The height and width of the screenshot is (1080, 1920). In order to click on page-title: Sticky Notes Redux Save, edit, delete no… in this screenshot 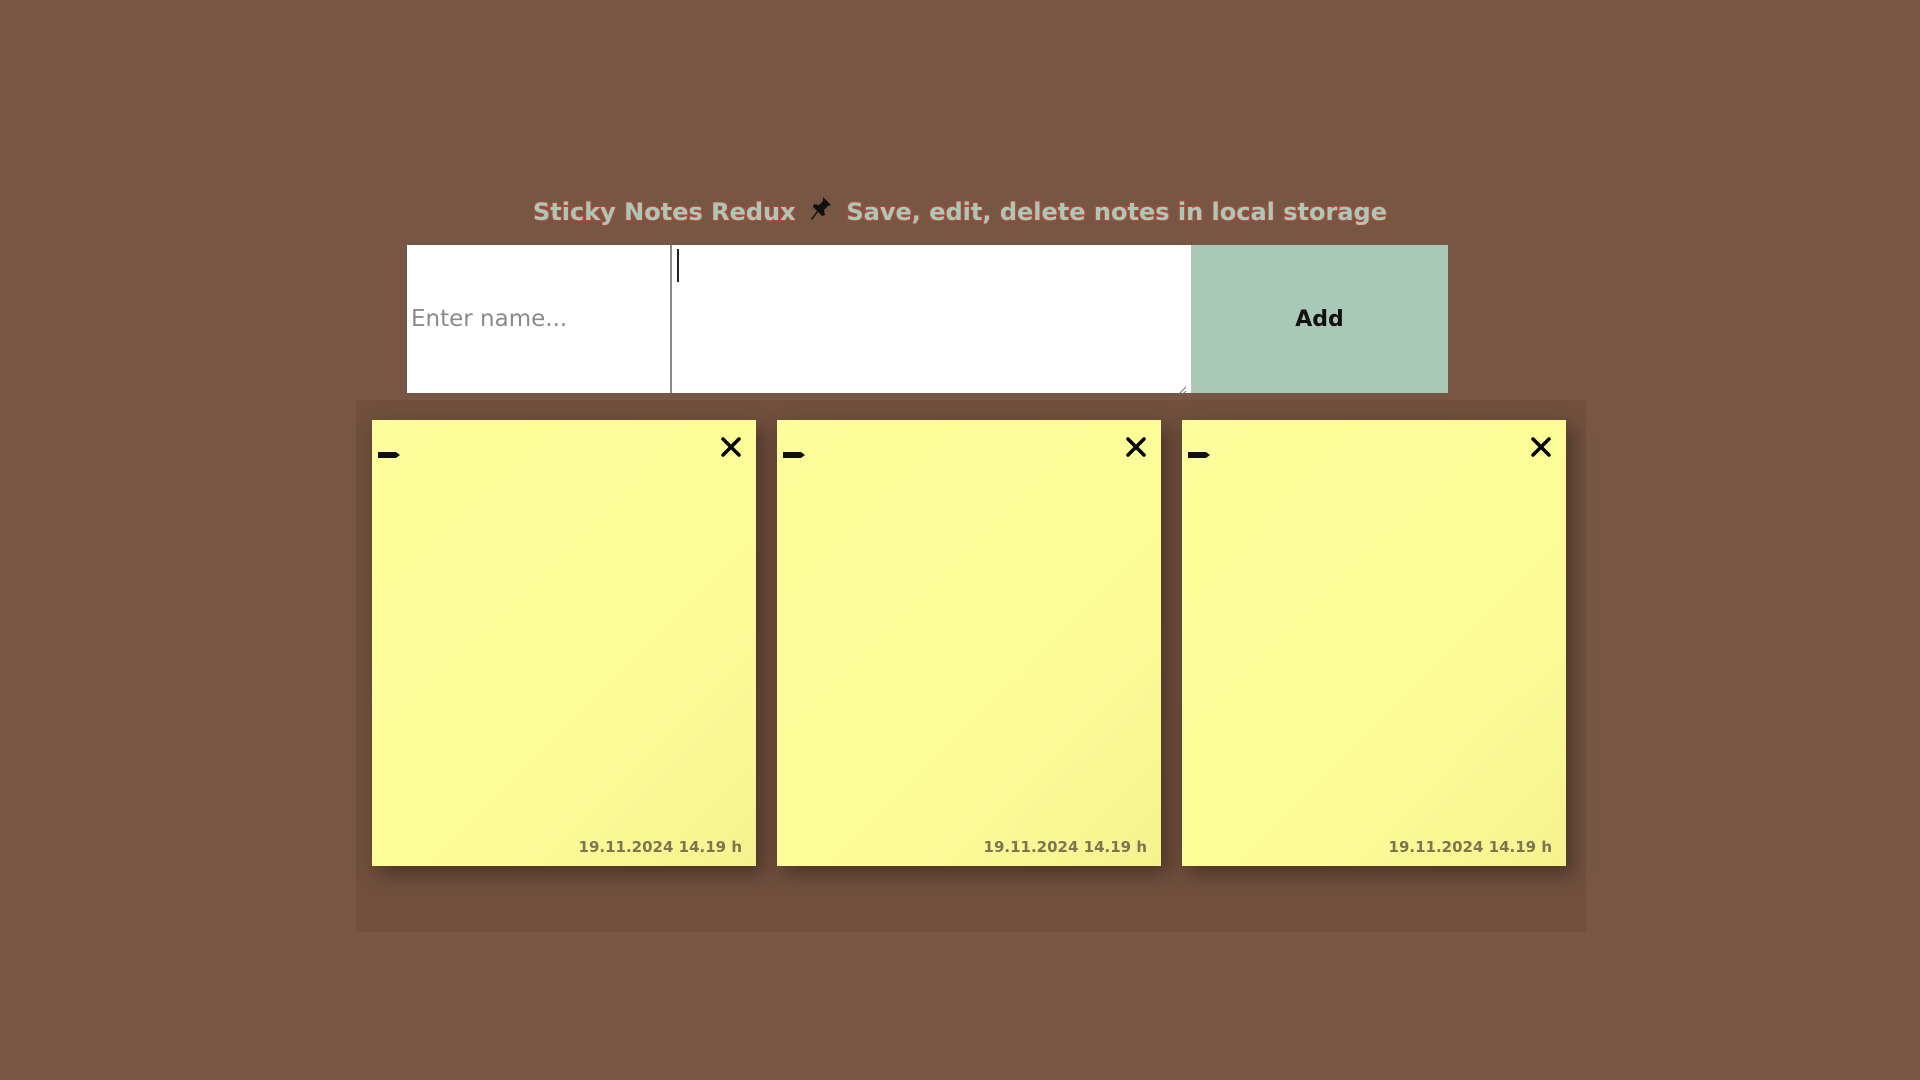, I will do `click(960, 212)`.